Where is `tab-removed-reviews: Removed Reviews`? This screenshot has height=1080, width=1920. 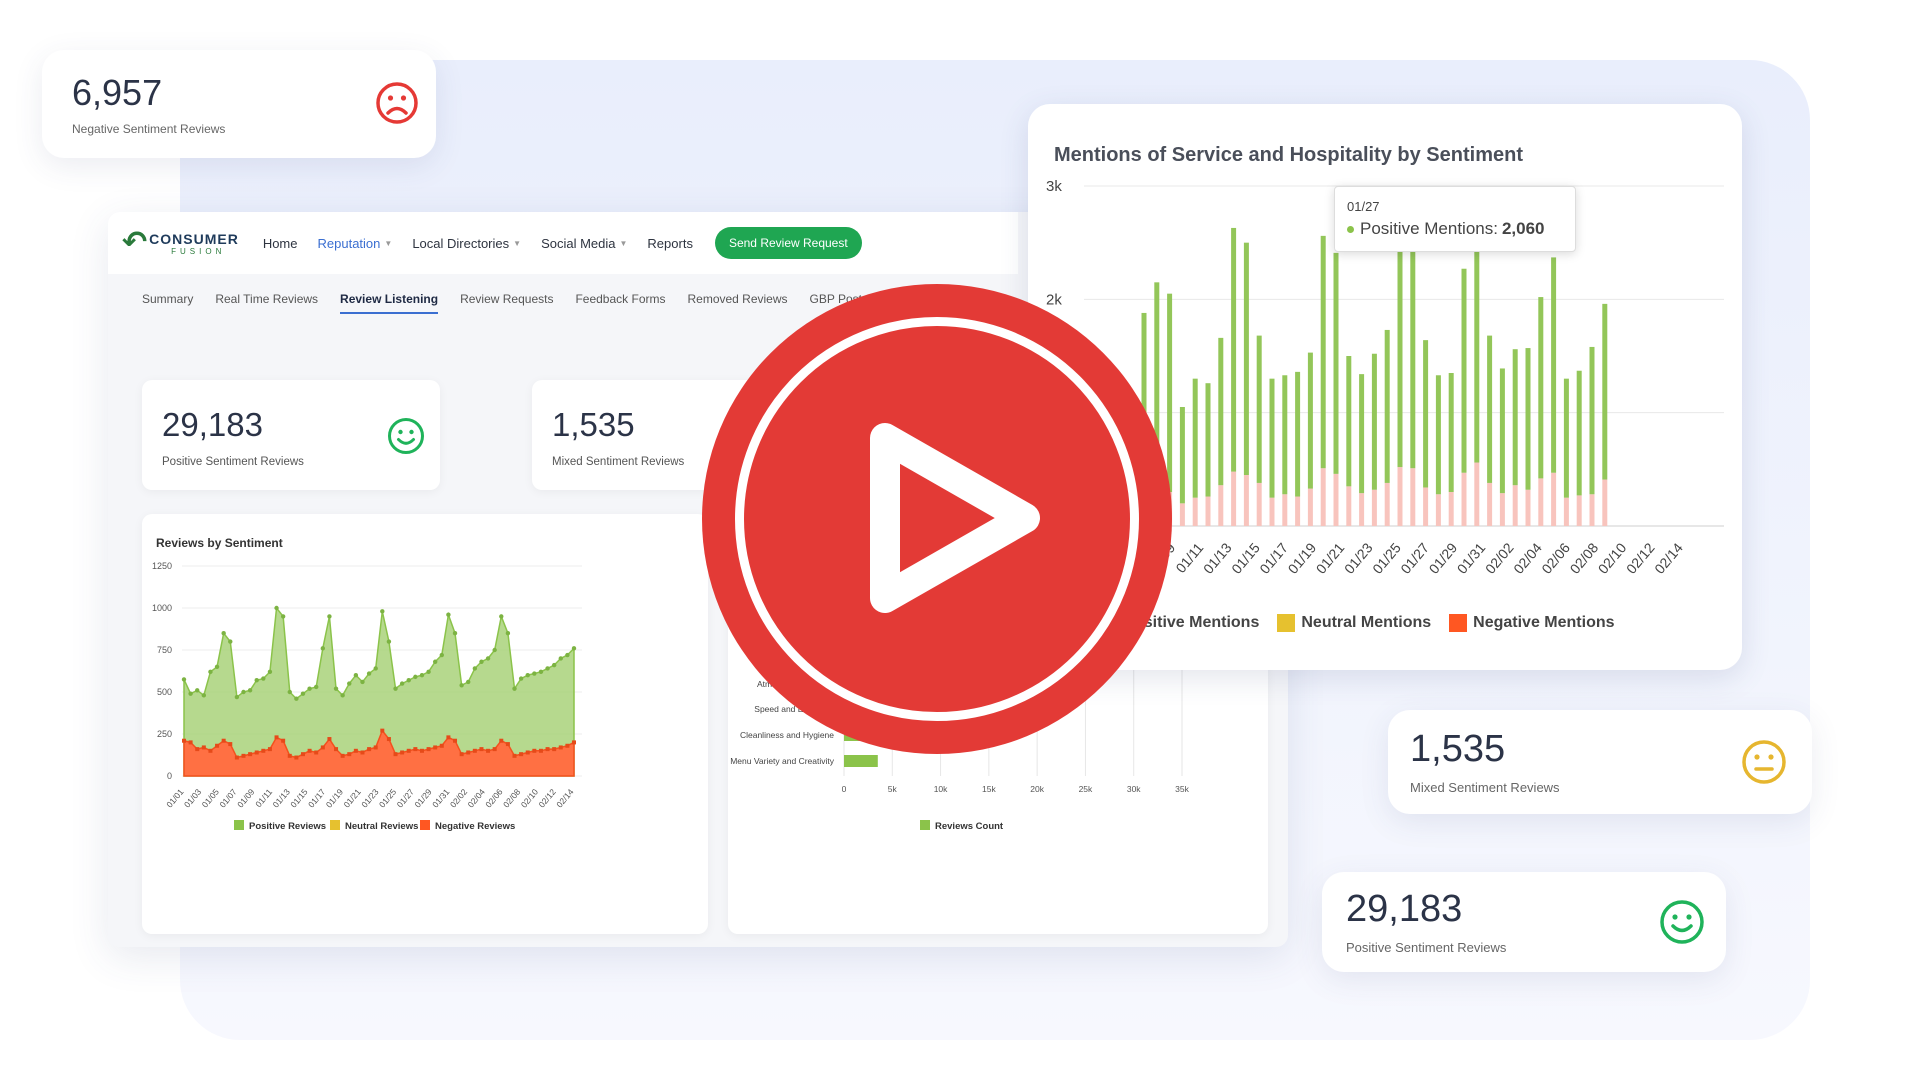
tab-removed-reviews: Removed Reviews is located at coordinates (737, 303).